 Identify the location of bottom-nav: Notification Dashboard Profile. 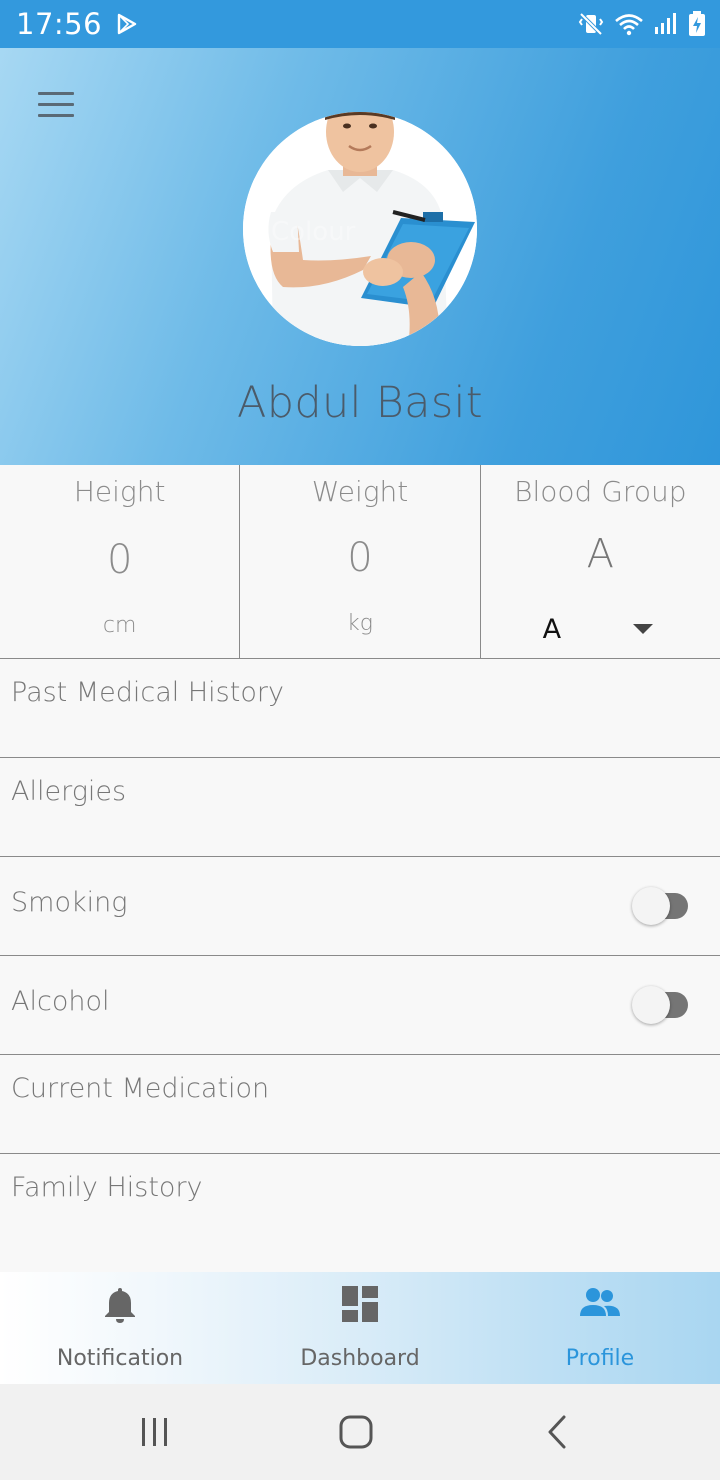
(360, 1328).